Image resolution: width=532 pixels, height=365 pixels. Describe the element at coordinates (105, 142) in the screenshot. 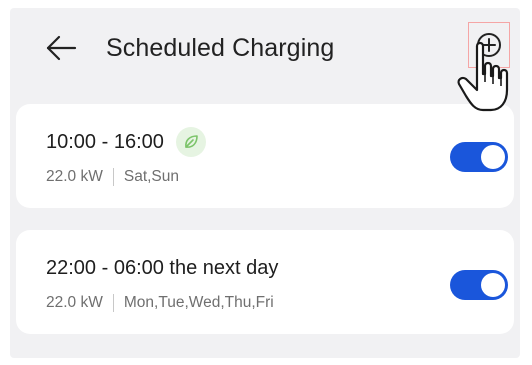

I see `schedule-time-label: 10:00 - 16:00` at that location.